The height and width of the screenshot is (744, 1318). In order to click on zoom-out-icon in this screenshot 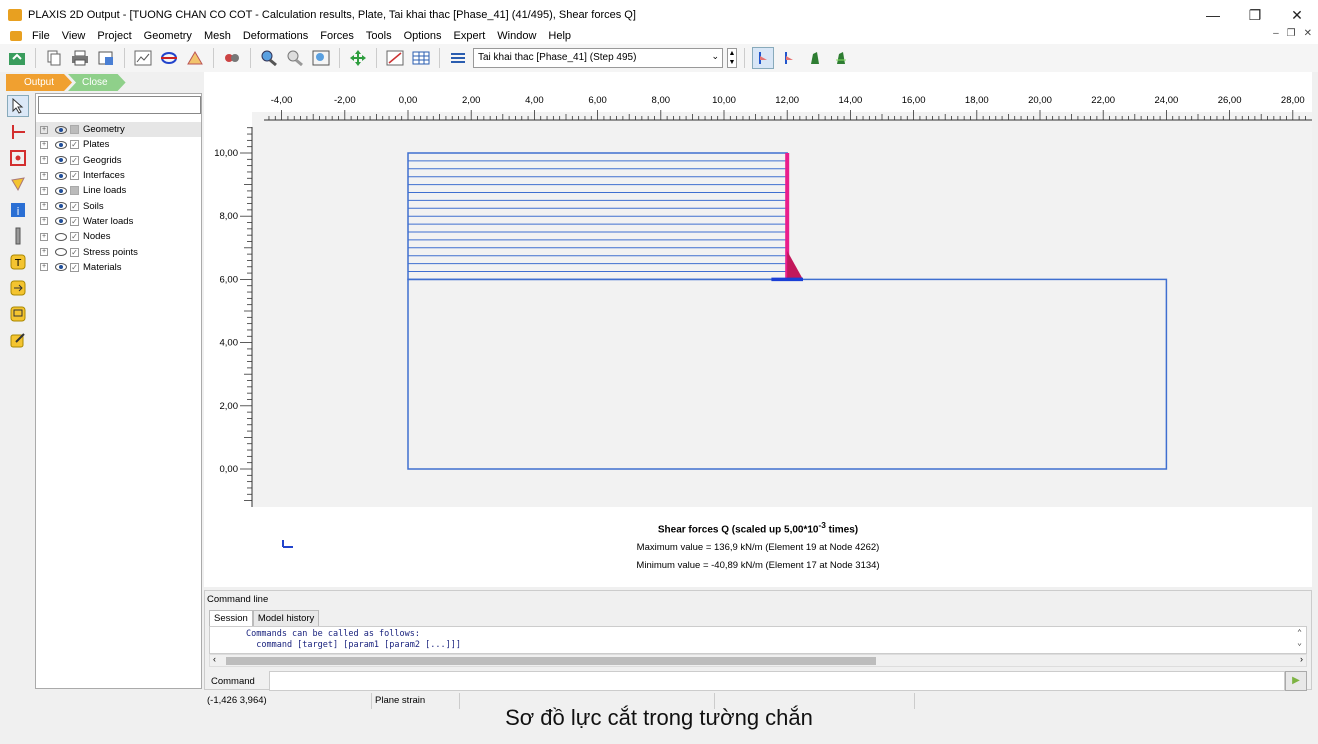, I will do `click(295, 58)`.